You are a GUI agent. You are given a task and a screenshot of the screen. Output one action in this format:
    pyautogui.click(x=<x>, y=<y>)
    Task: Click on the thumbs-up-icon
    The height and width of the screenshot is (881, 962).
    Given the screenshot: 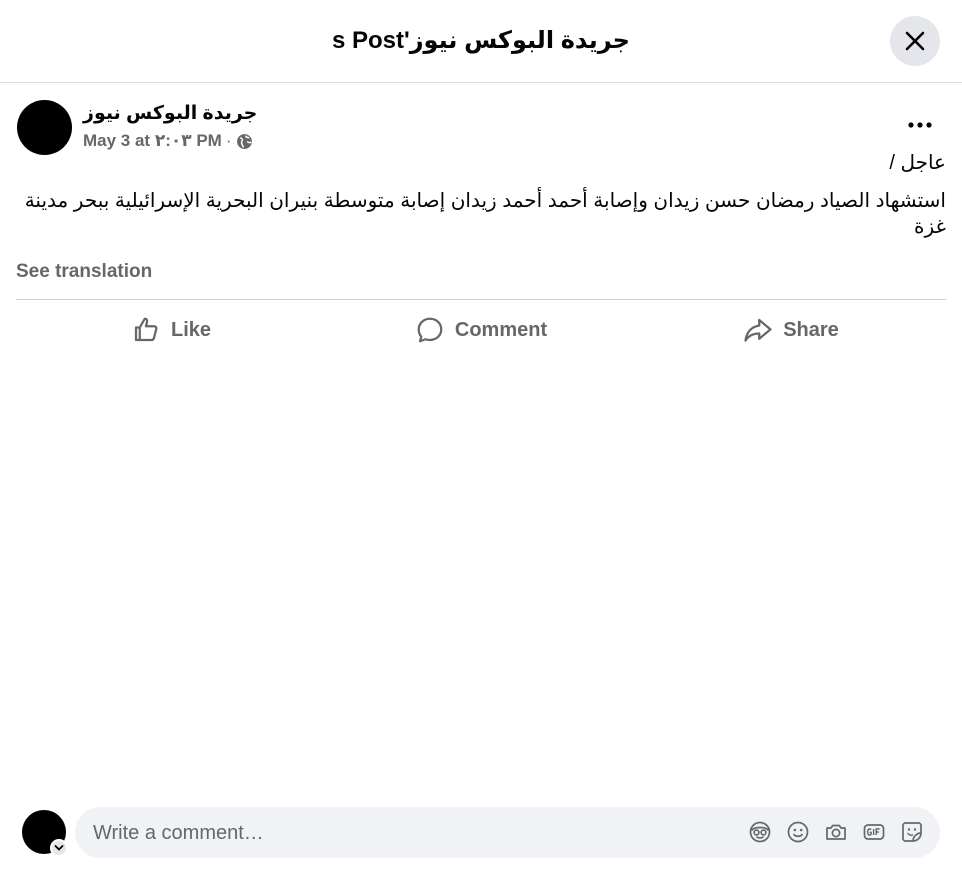 What is the action you would take?
    pyautogui.click(x=146, y=330)
    